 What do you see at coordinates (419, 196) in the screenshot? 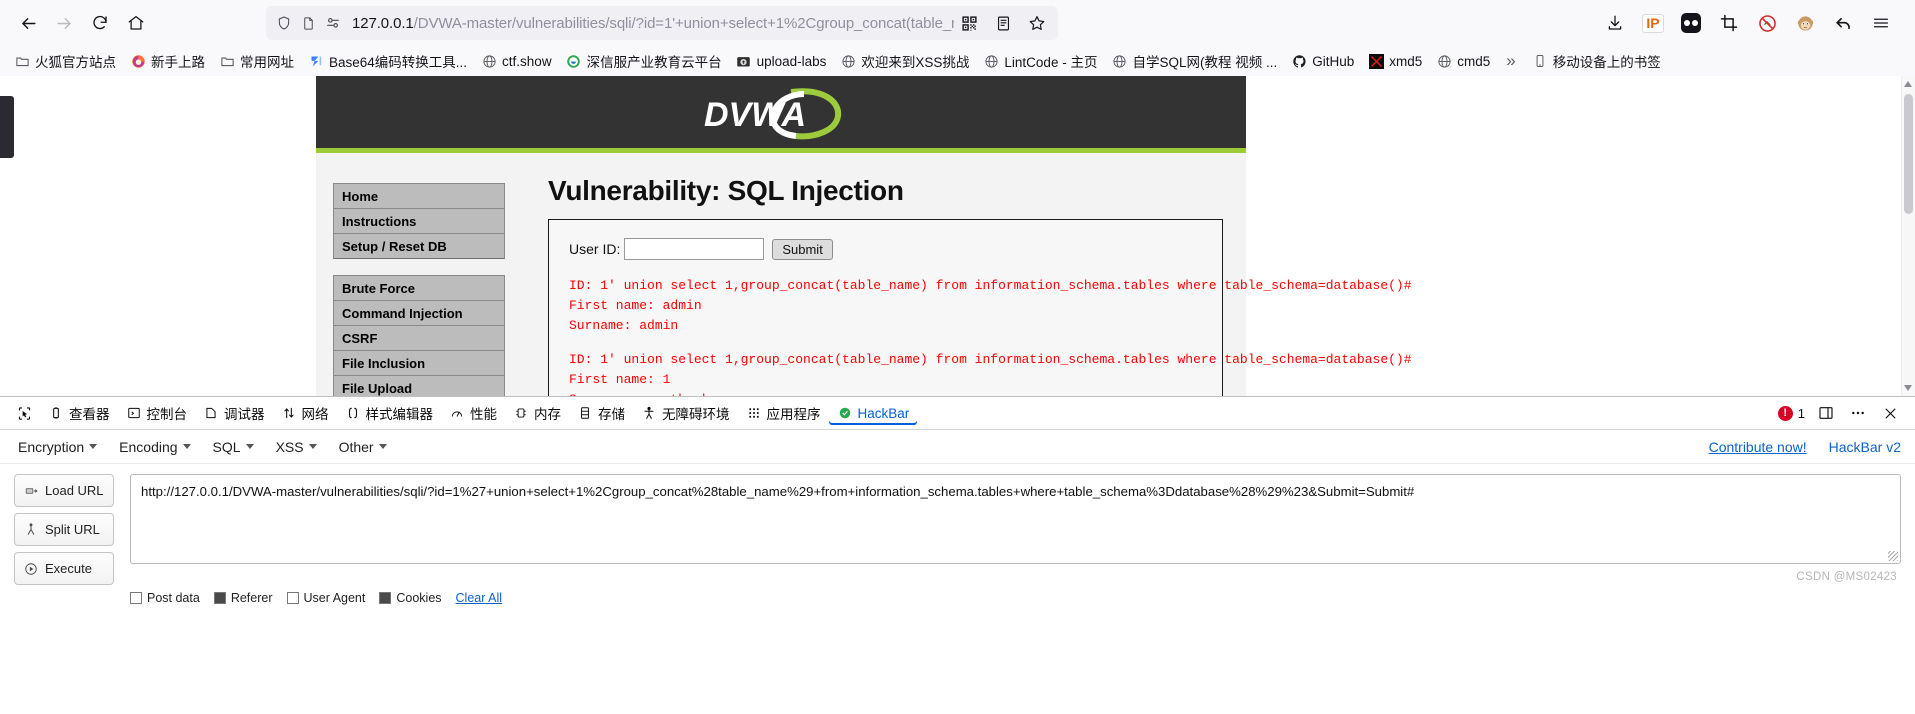
I see `sidebar-item-home: Home` at bounding box center [419, 196].